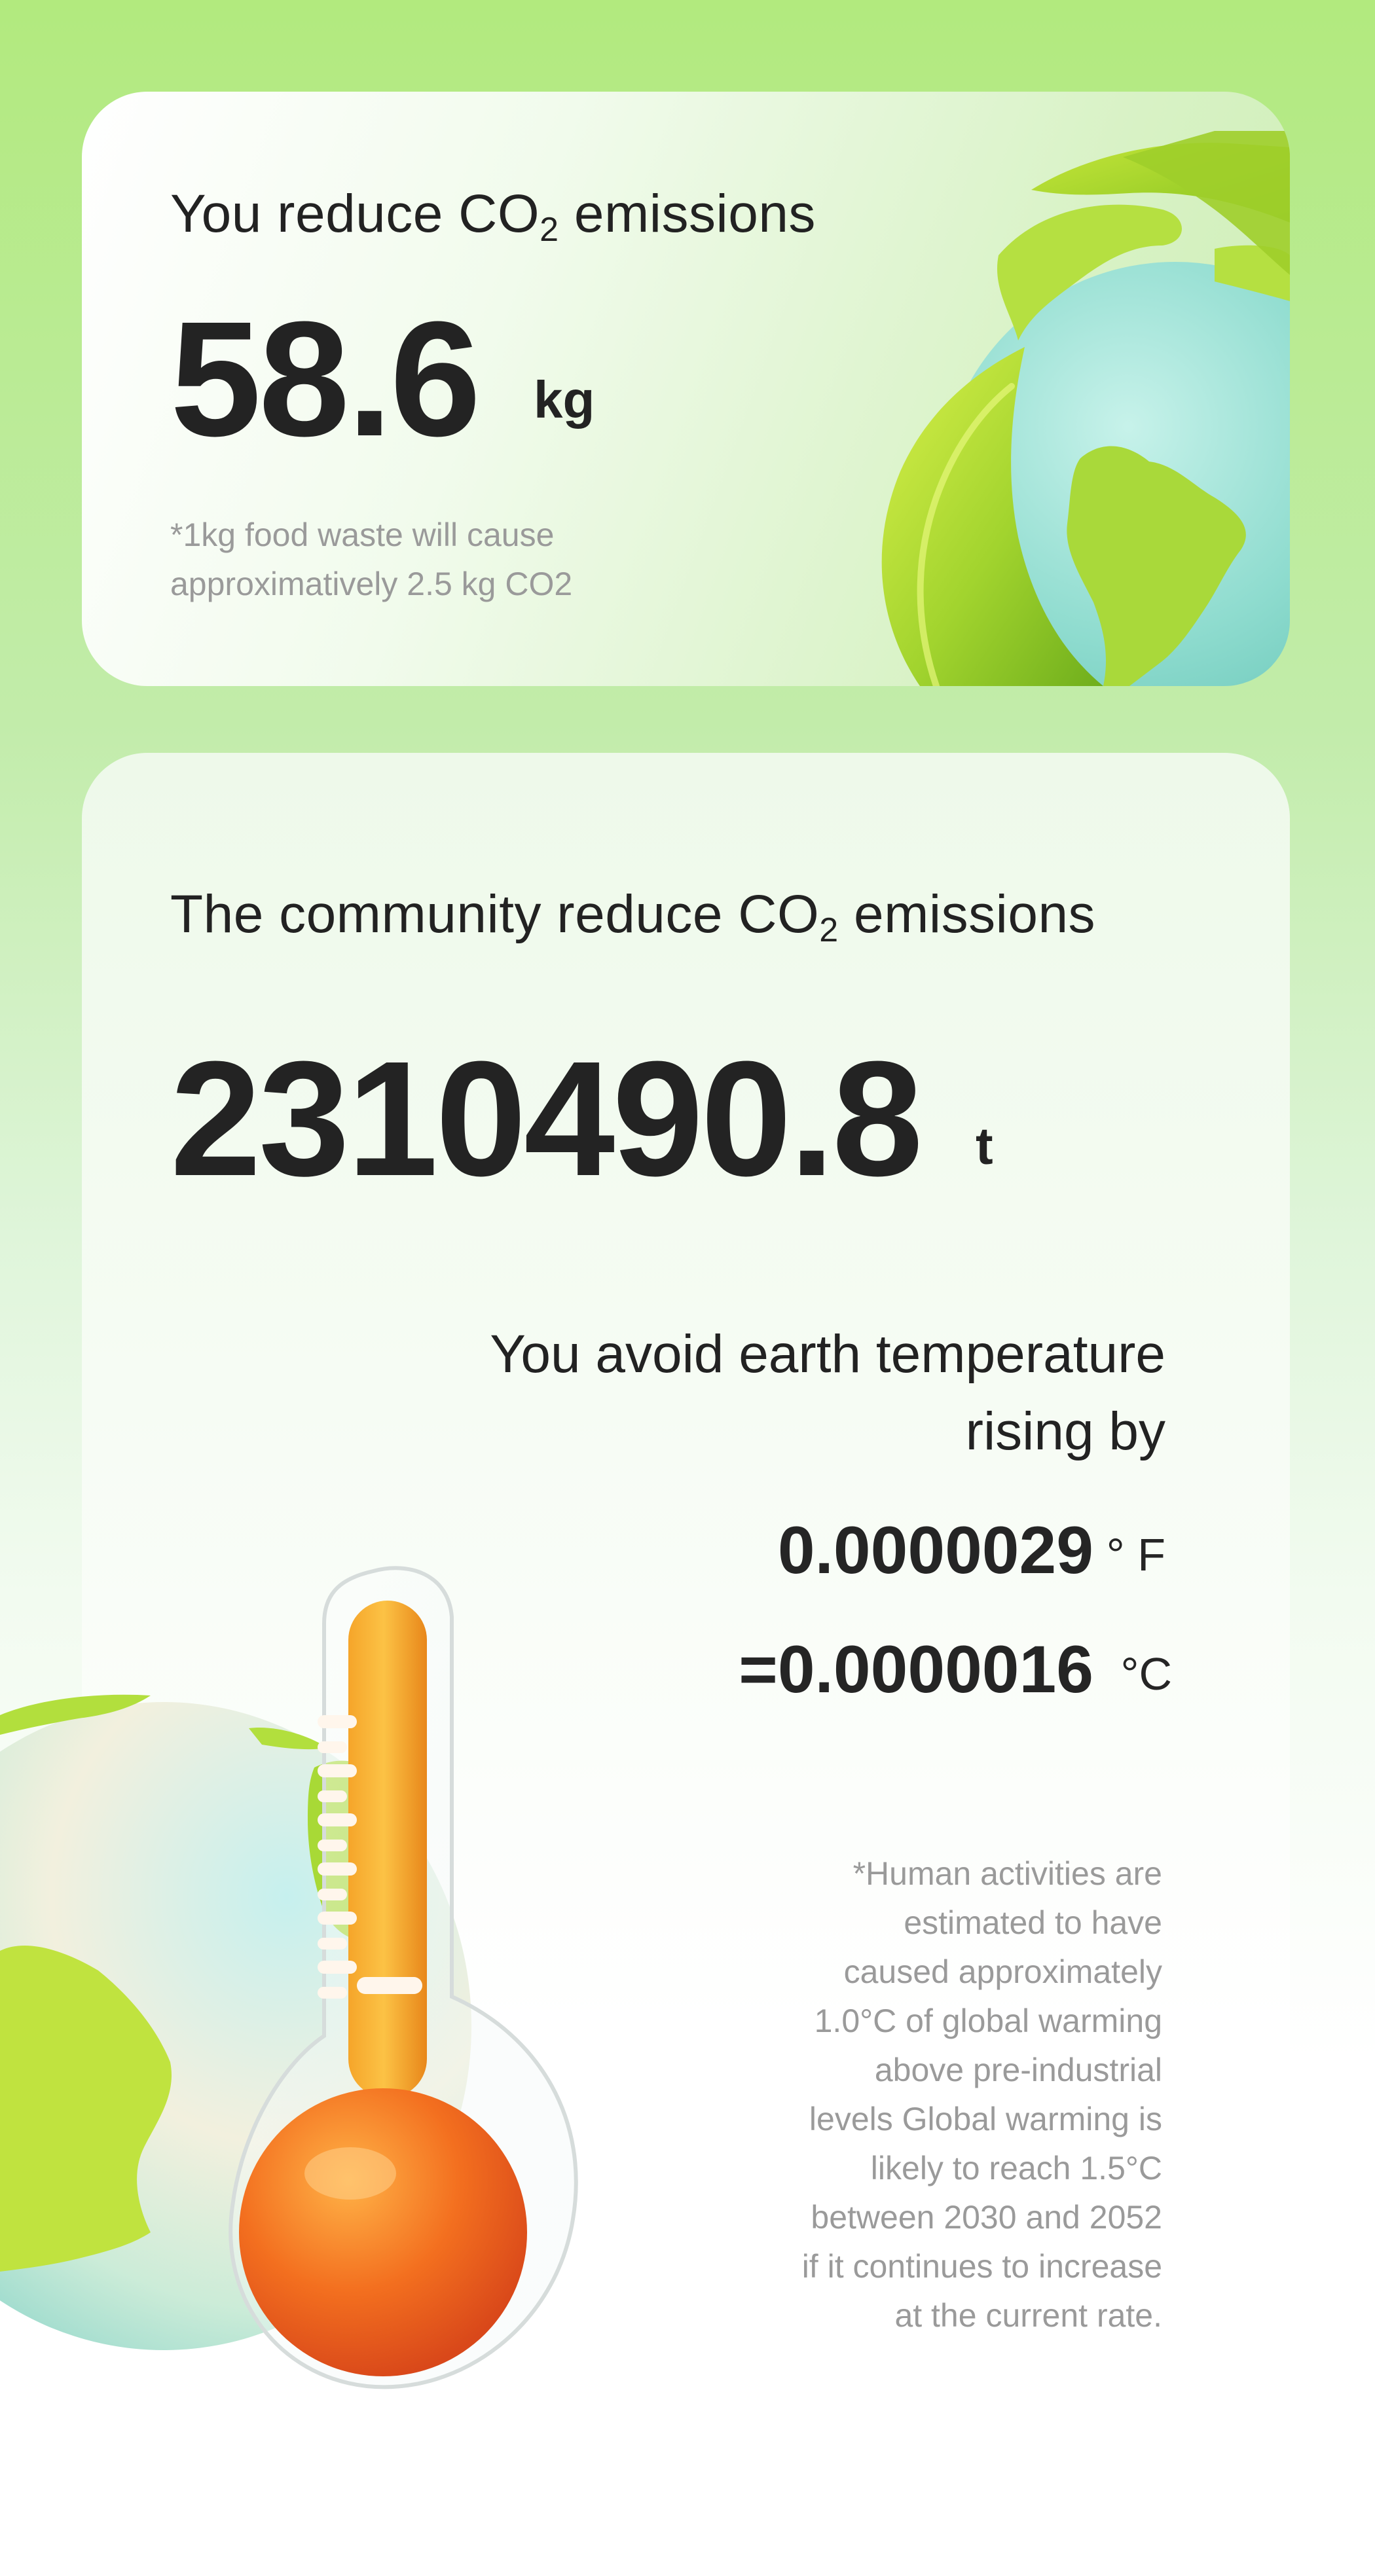 The width and height of the screenshot is (1375, 2576). Describe the element at coordinates (1028, 2315) in the screenshot. I see `disclaimer-line: at the current rate.` at that location.